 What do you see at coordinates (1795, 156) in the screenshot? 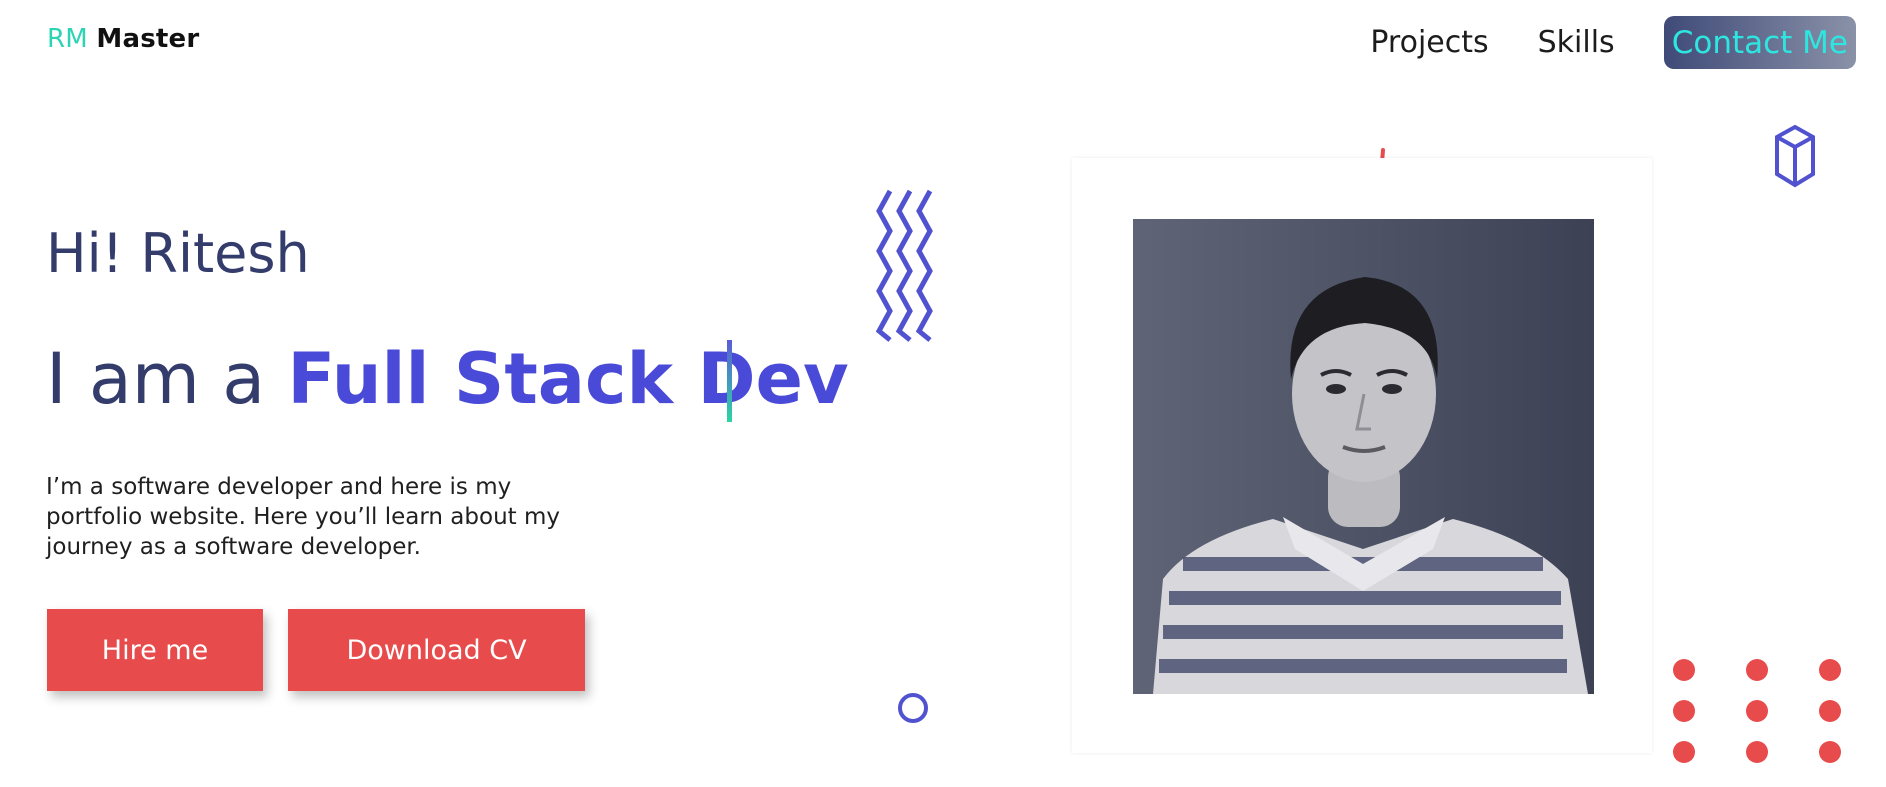
I see `box-icon` at bounding box center [1795, 156].